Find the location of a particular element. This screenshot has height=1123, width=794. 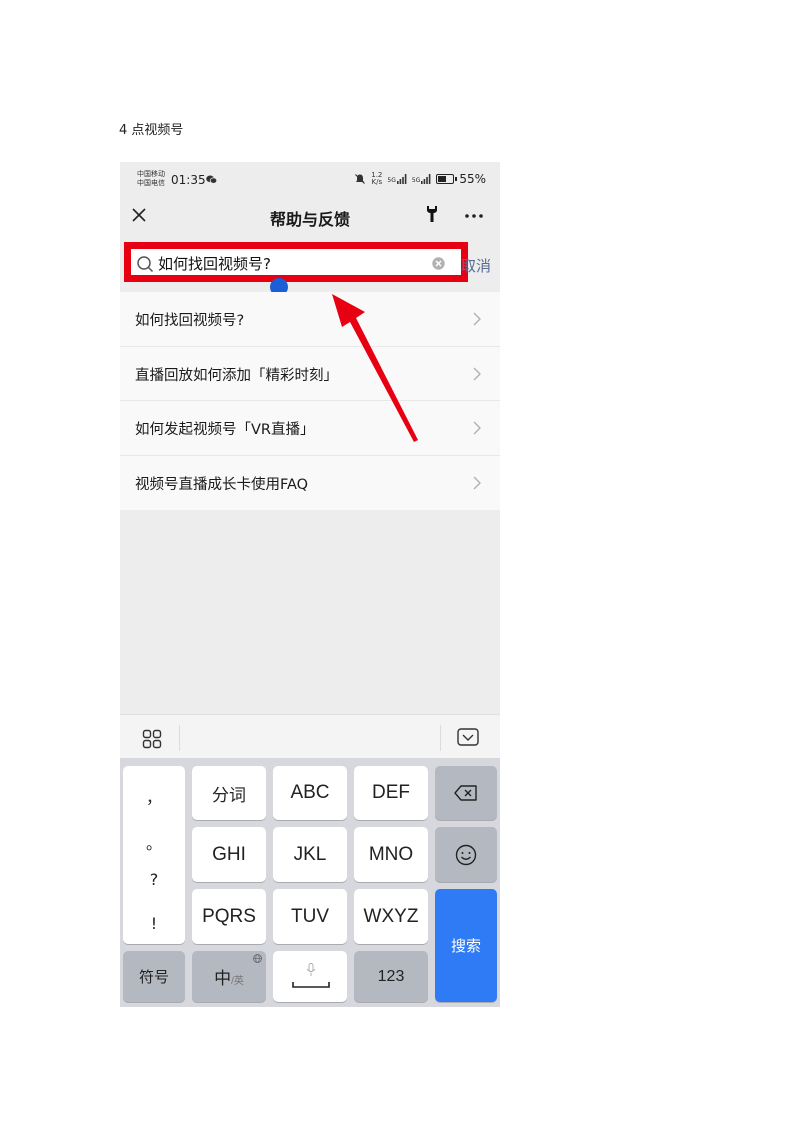

key-jkl: JKL is located at coordinates (310, 854).